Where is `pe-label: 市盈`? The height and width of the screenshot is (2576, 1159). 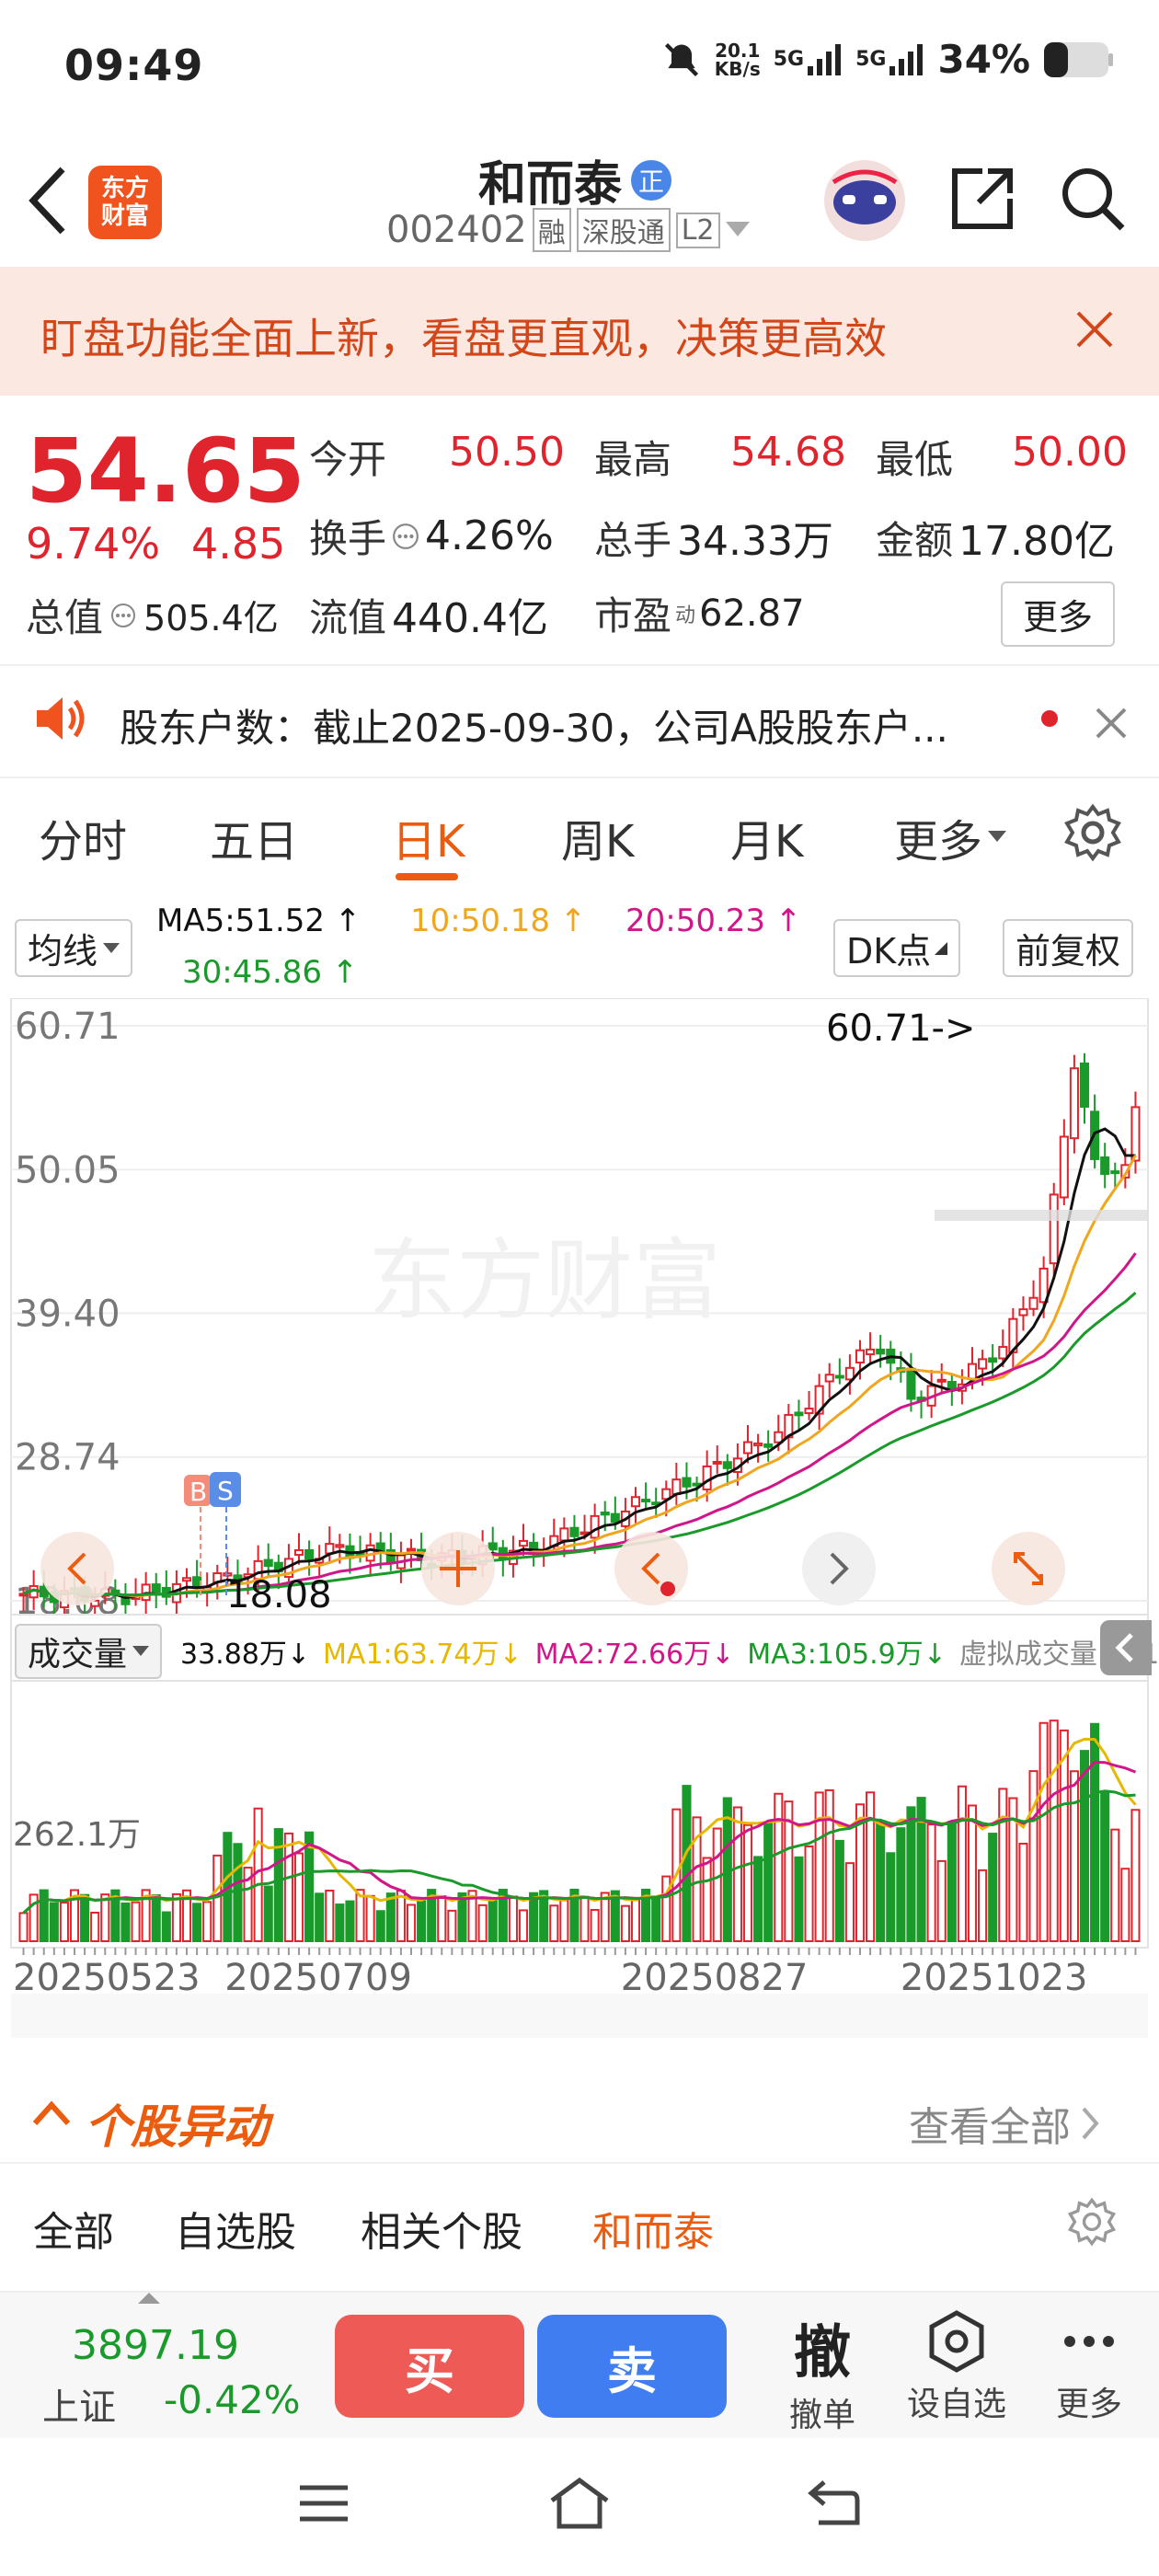
pe-label: 市盈 is located at coordinates (633, 615).